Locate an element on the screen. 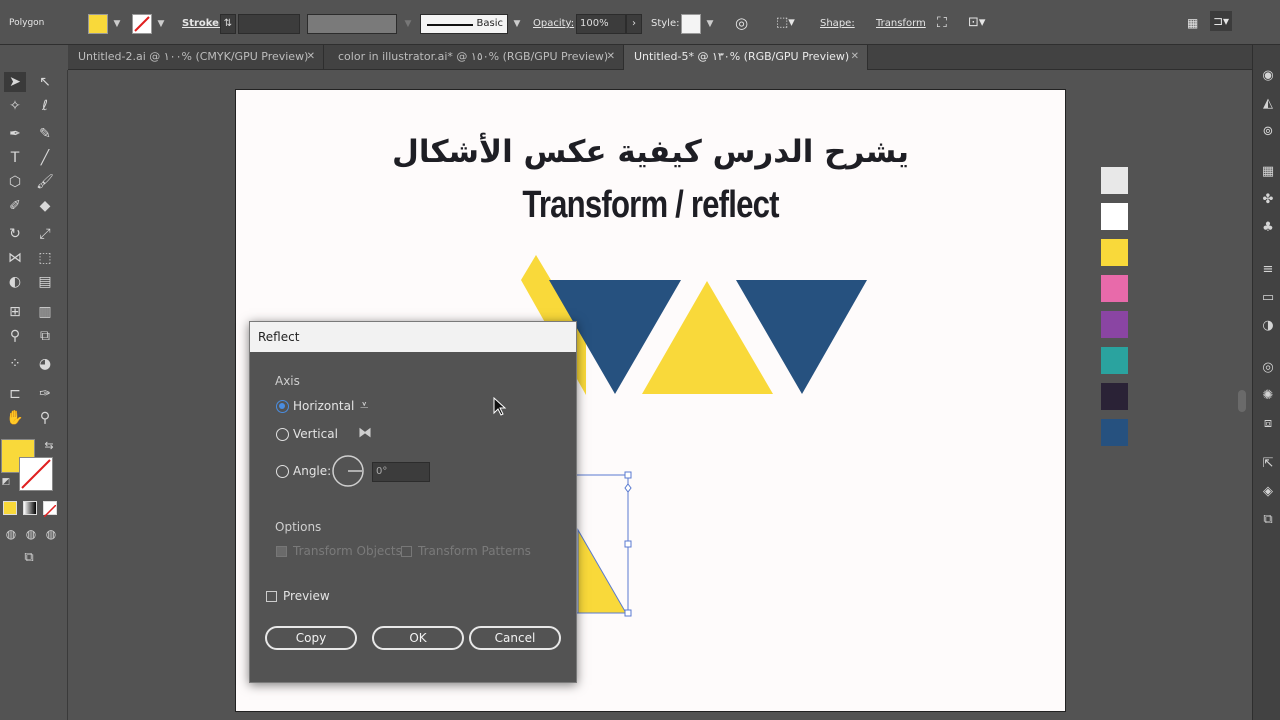 Image resolution: width=1280 pixels, height=720 pixels. graphic-styles-icon: ✺ is located at coordinates (1268, 396).